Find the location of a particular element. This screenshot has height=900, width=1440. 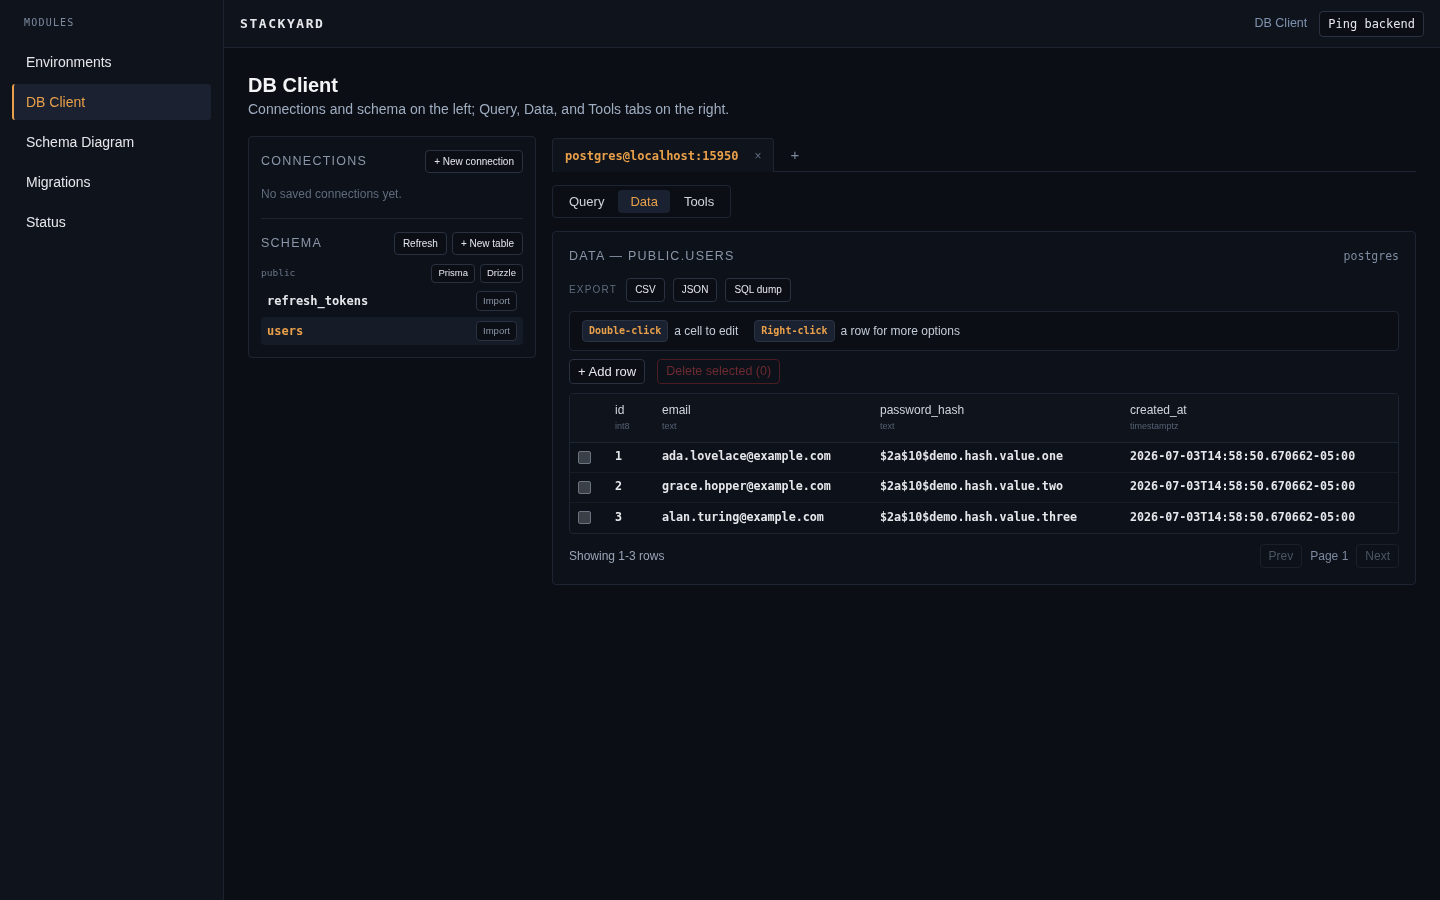

schema-name: public is located at coordinates (278, 273).